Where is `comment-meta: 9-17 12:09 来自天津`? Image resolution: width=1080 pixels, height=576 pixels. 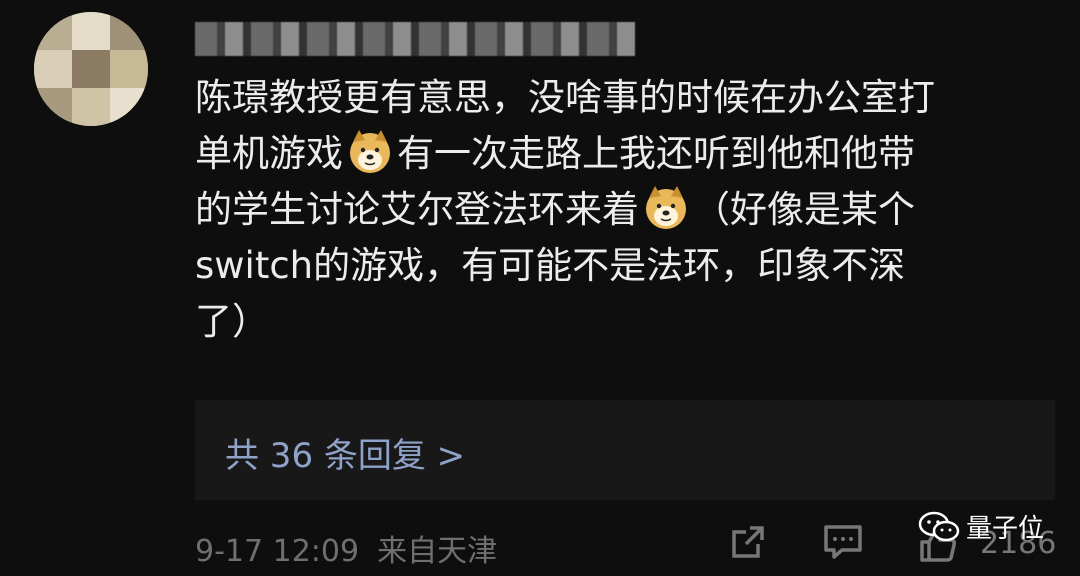 comment-meta: 9-17 12:09 来自天津 is located at coordinates (346, 548).